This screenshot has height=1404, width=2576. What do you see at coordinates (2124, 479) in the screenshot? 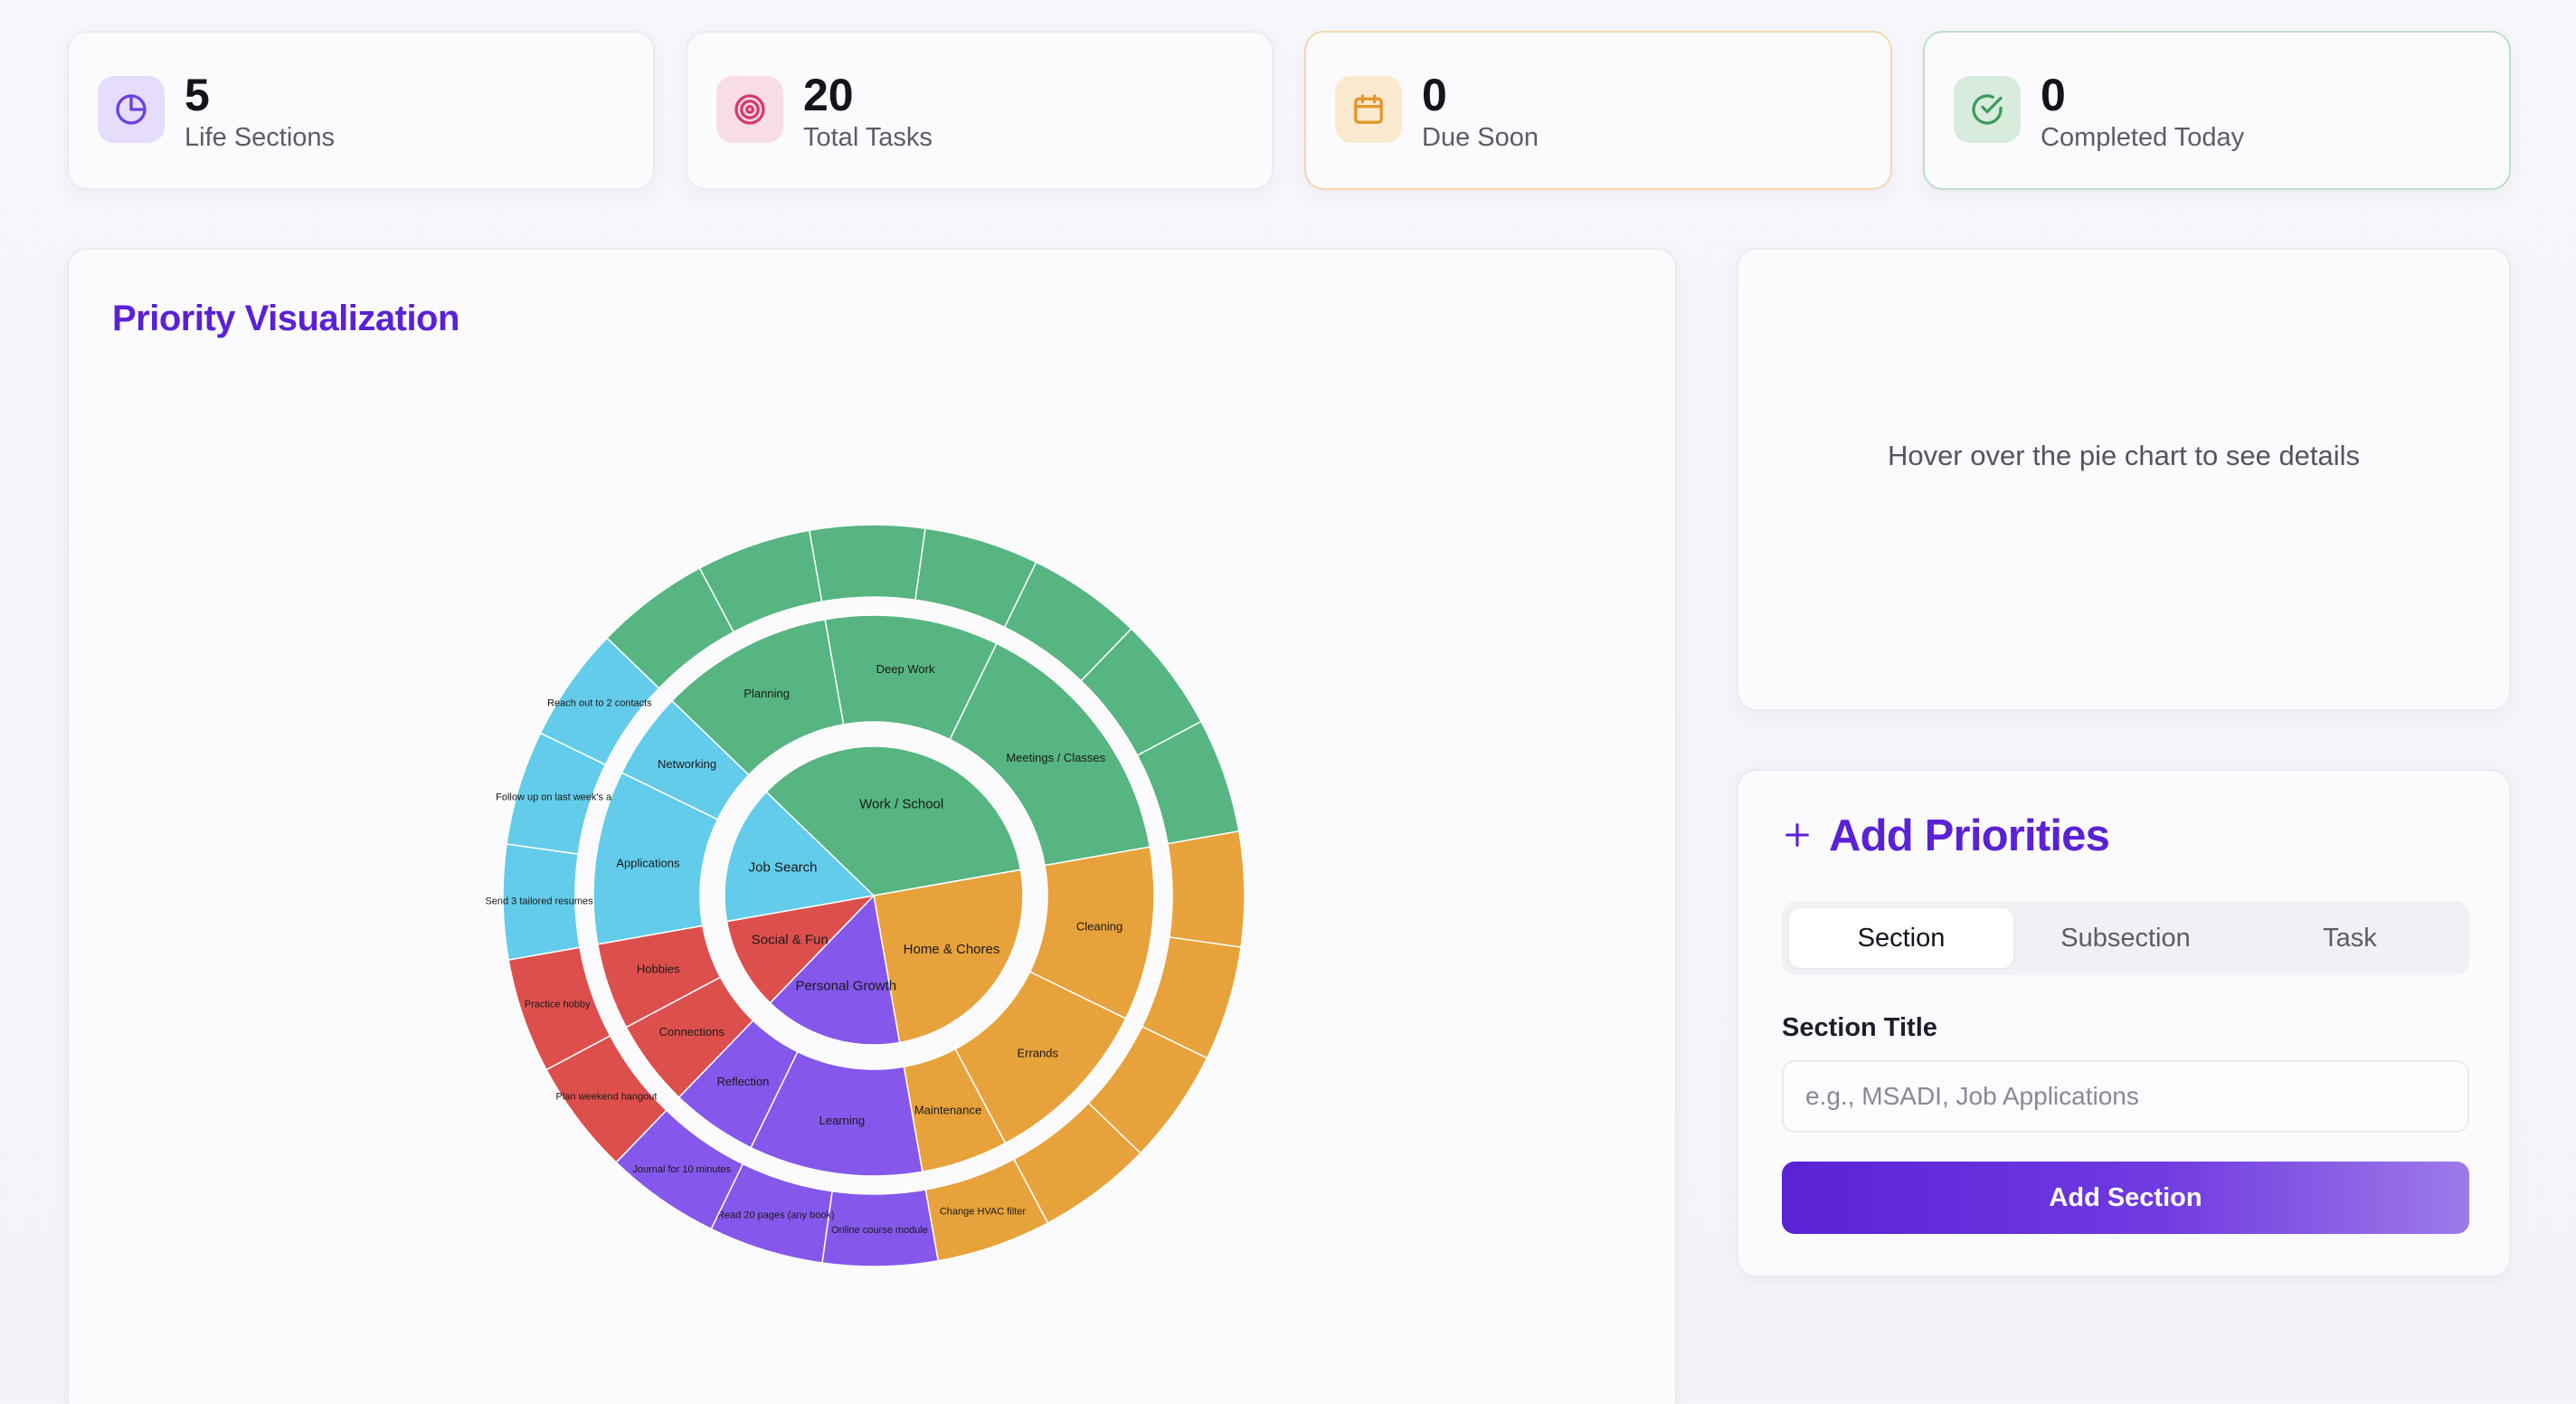
I see `details-panel: Hover over the pie chart to see details` at bounding box center [2124, 479].